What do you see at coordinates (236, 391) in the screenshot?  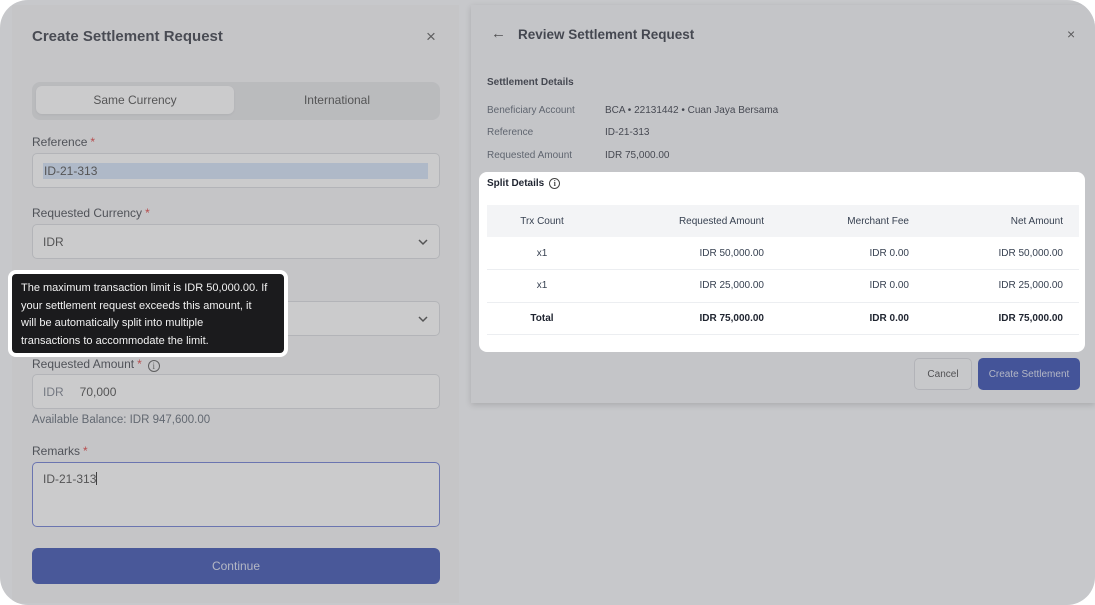 I see `amount-input: IDR 70,000` at bounding box center [236, 391].